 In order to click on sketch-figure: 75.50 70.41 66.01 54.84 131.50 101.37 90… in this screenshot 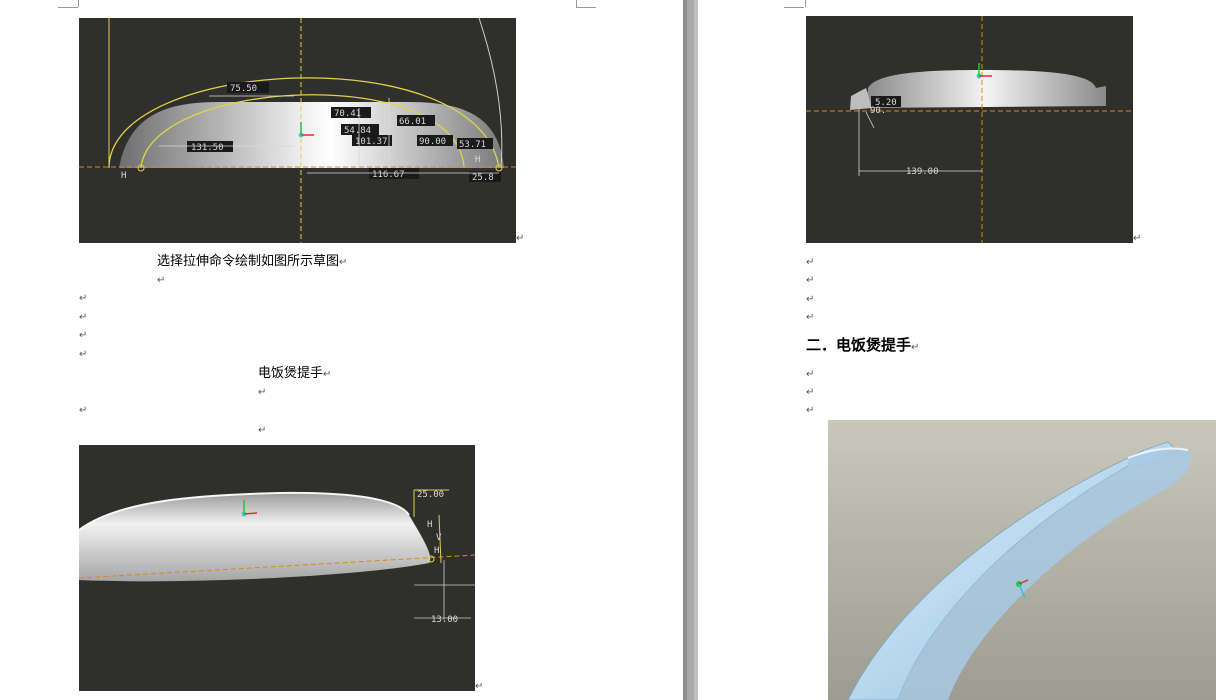, I will do `click(297, 130)`.